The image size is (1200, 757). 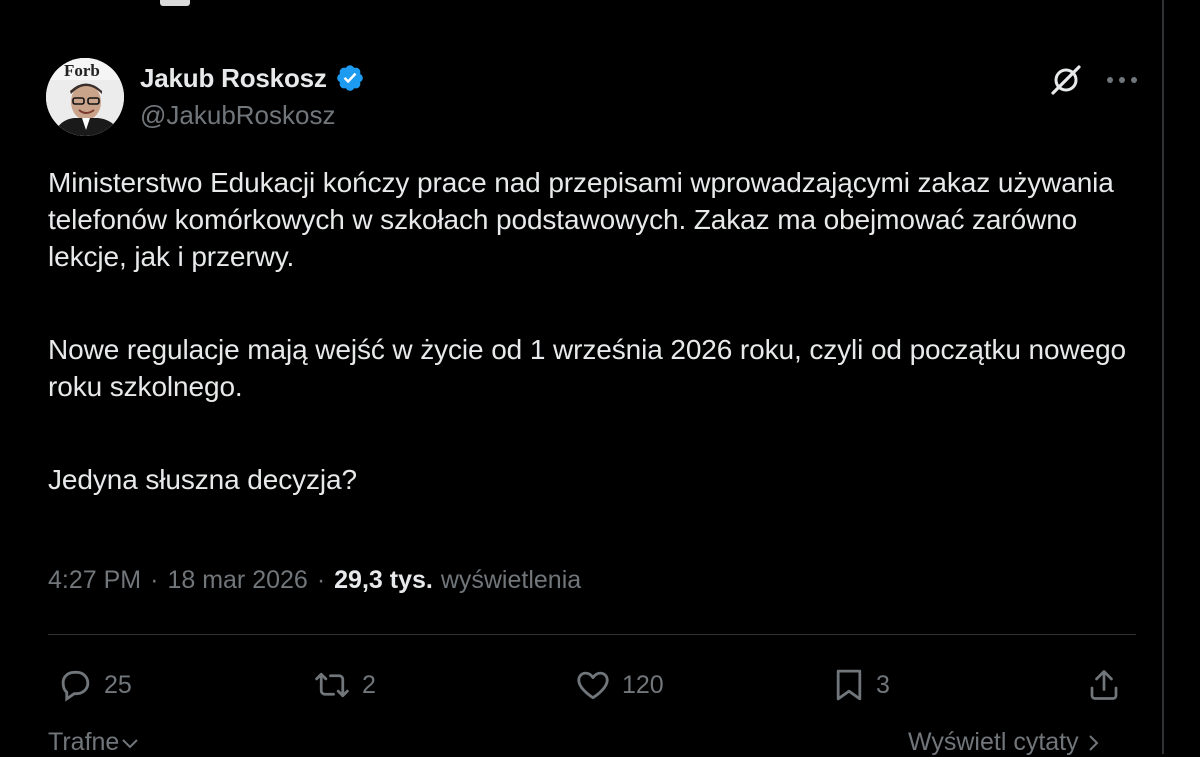 What do you see at coordinates (1066, 80) in the screenshot?
I see `grok-icon` at bounding box center [1066, 80].